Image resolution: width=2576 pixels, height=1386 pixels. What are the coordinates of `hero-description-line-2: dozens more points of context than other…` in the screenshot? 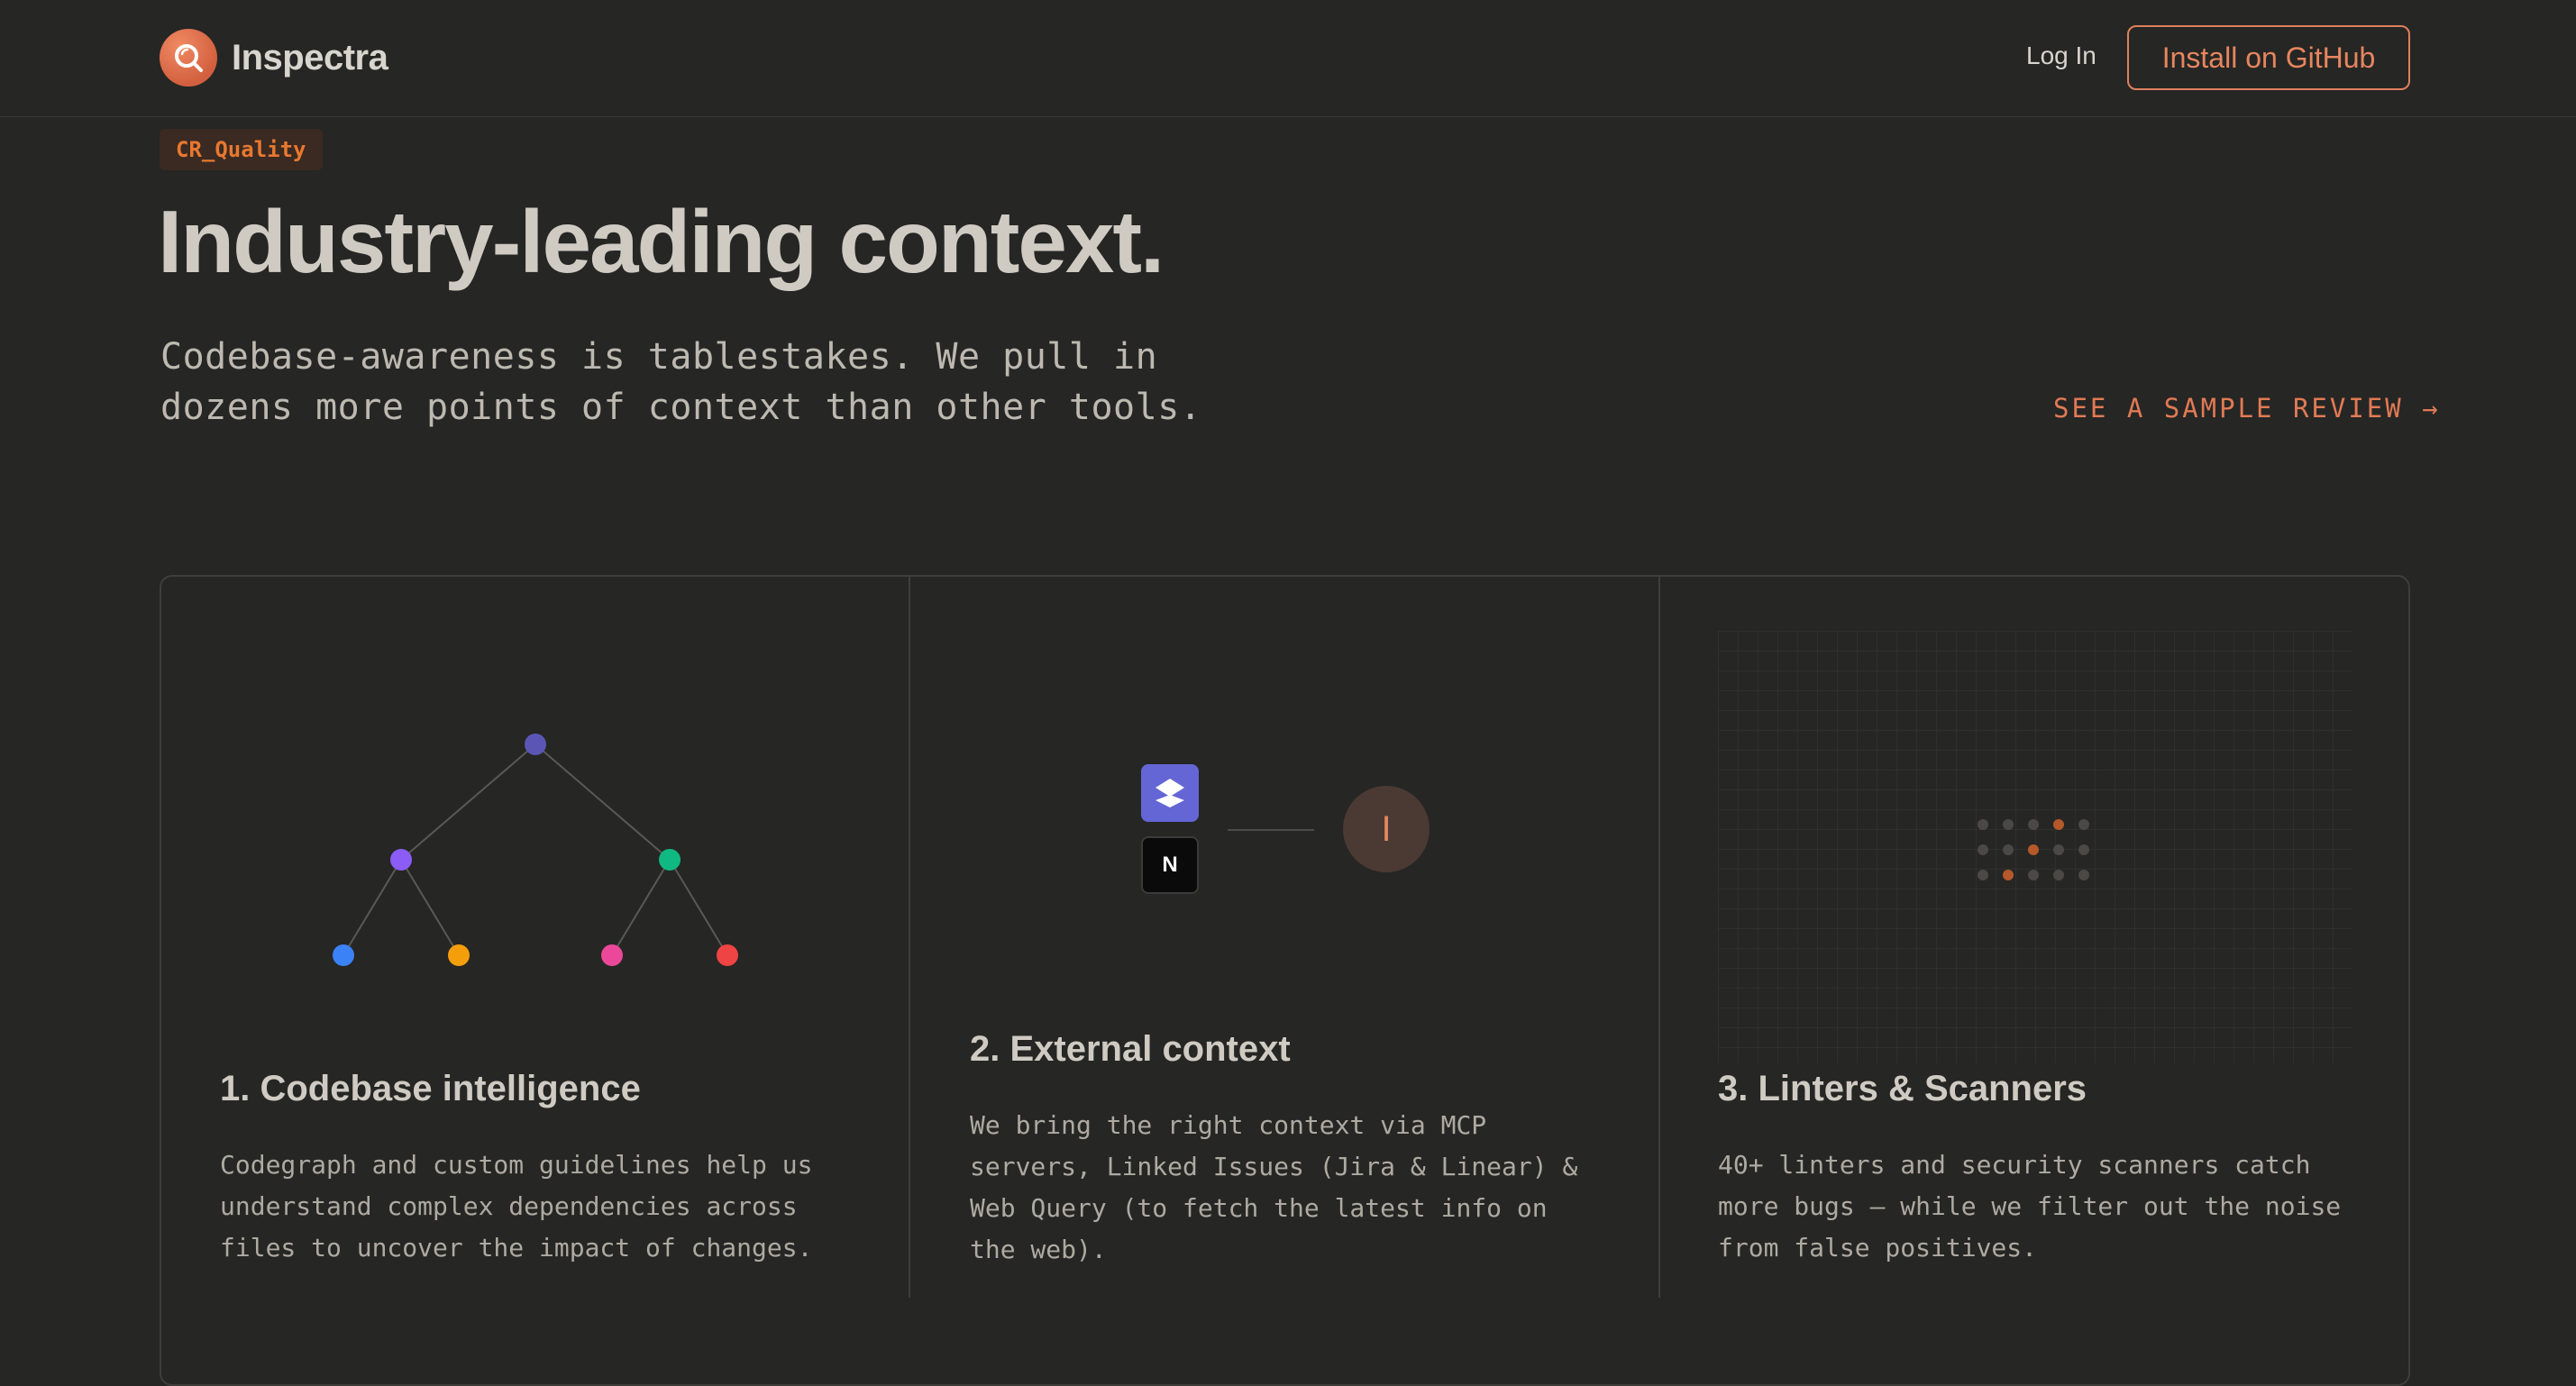 It's located at (681, 407).